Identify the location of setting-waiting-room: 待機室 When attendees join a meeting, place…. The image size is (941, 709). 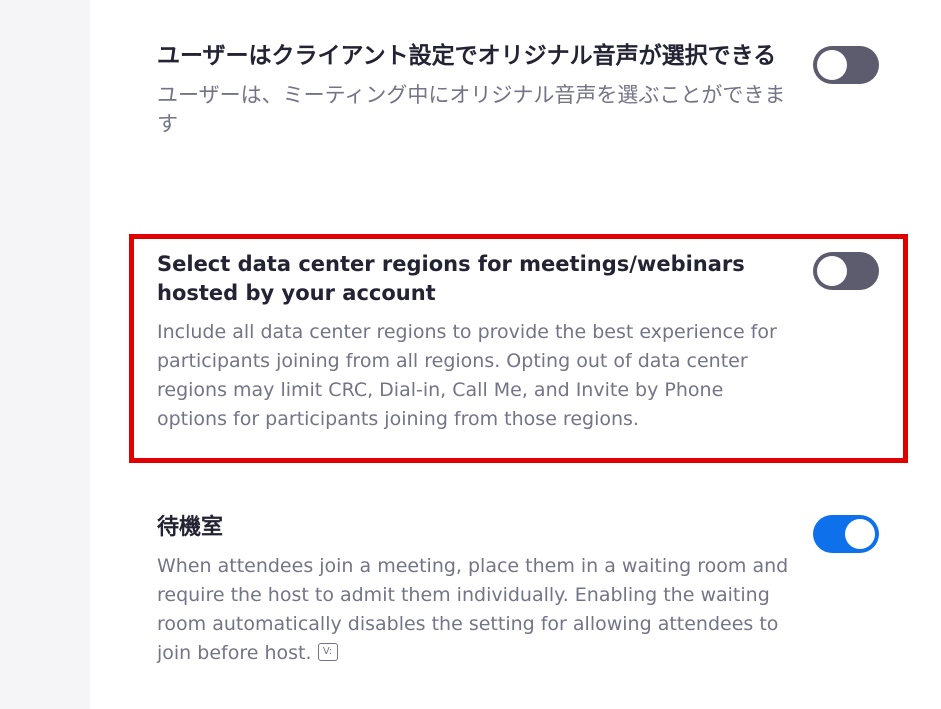
(477, 590).